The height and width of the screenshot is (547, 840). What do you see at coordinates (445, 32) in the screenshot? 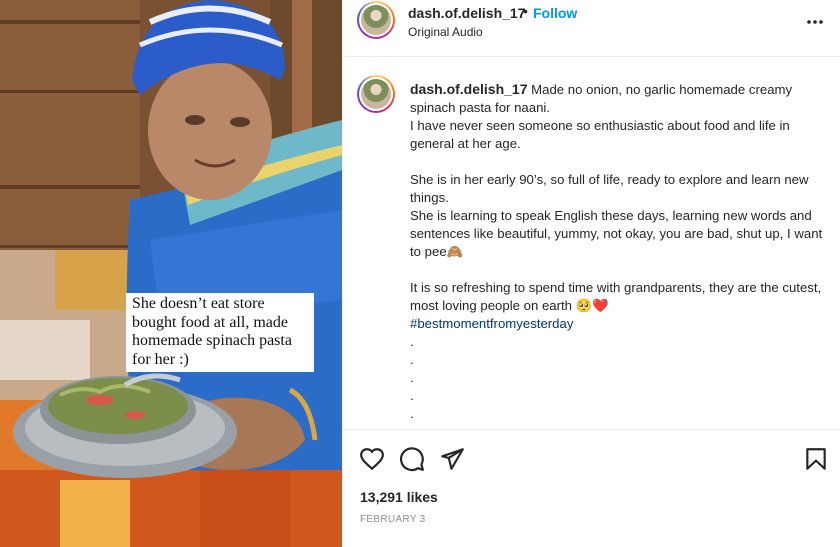
I see `audio-label: Original Audio` at bounding box center [445, 32].